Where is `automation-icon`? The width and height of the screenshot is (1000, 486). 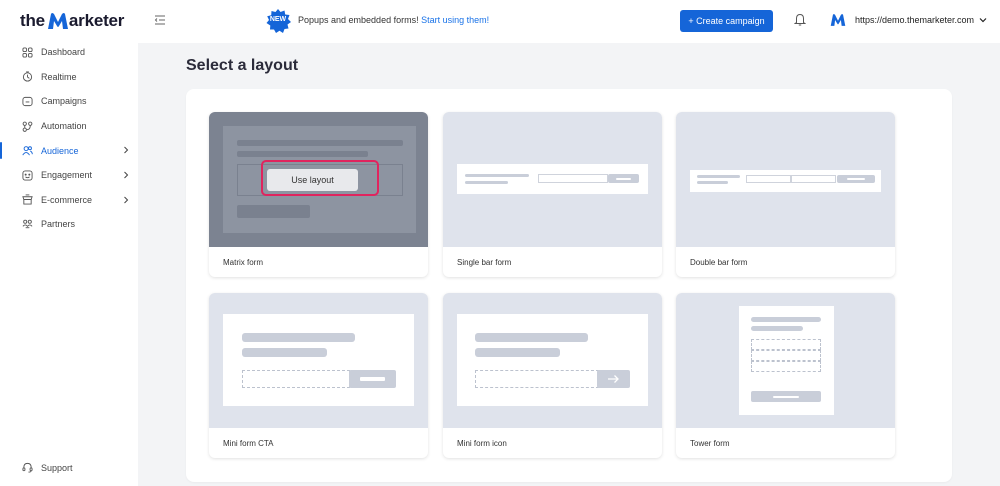
automation-icon is located at coordinates (27, 126).